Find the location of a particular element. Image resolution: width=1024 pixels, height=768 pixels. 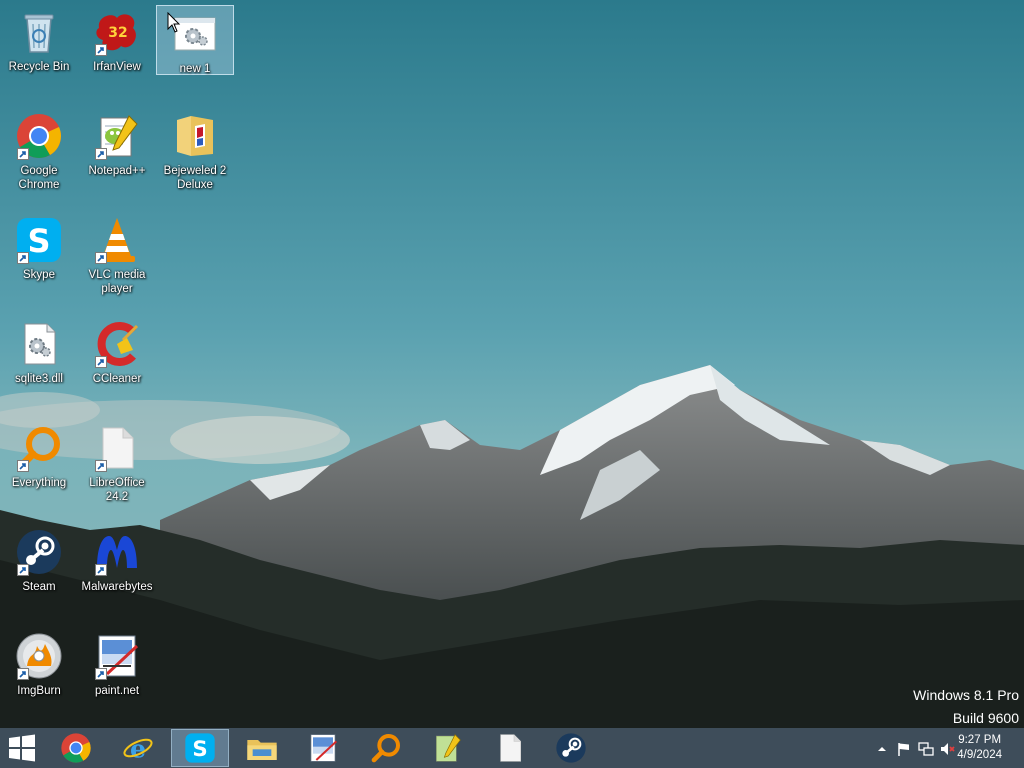

ie-icon: e is located at coordinates (138, 748).